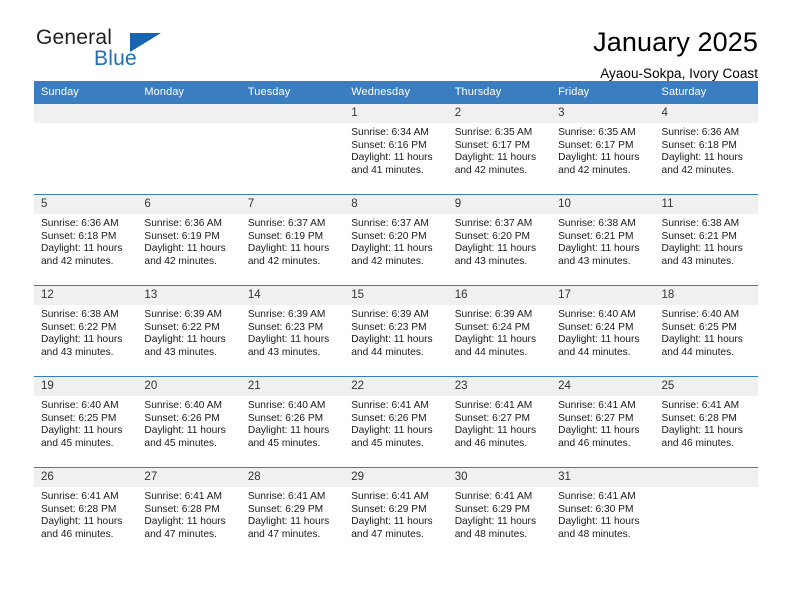 The height and width of the screenshot is (612, 792). What do you see at coordinates (603, 477) in the screenshot?
I see `day-number: 31` at bounding box center [603, 477].